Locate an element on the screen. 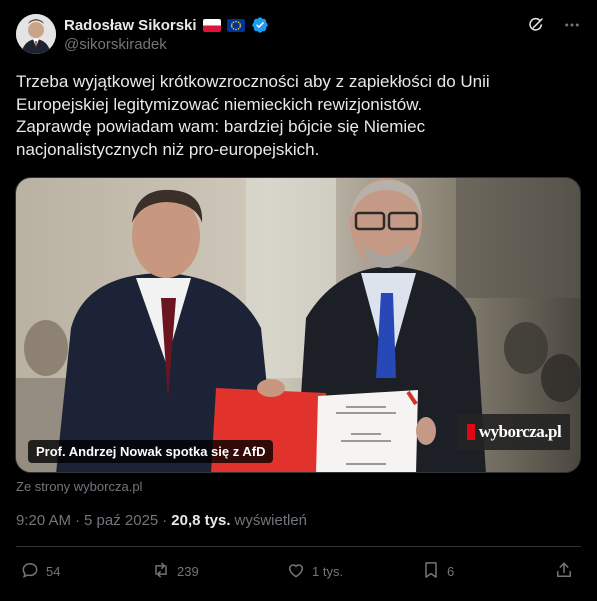  tweet-date: 5 paź 2025 is located at coordinates (121, 520).